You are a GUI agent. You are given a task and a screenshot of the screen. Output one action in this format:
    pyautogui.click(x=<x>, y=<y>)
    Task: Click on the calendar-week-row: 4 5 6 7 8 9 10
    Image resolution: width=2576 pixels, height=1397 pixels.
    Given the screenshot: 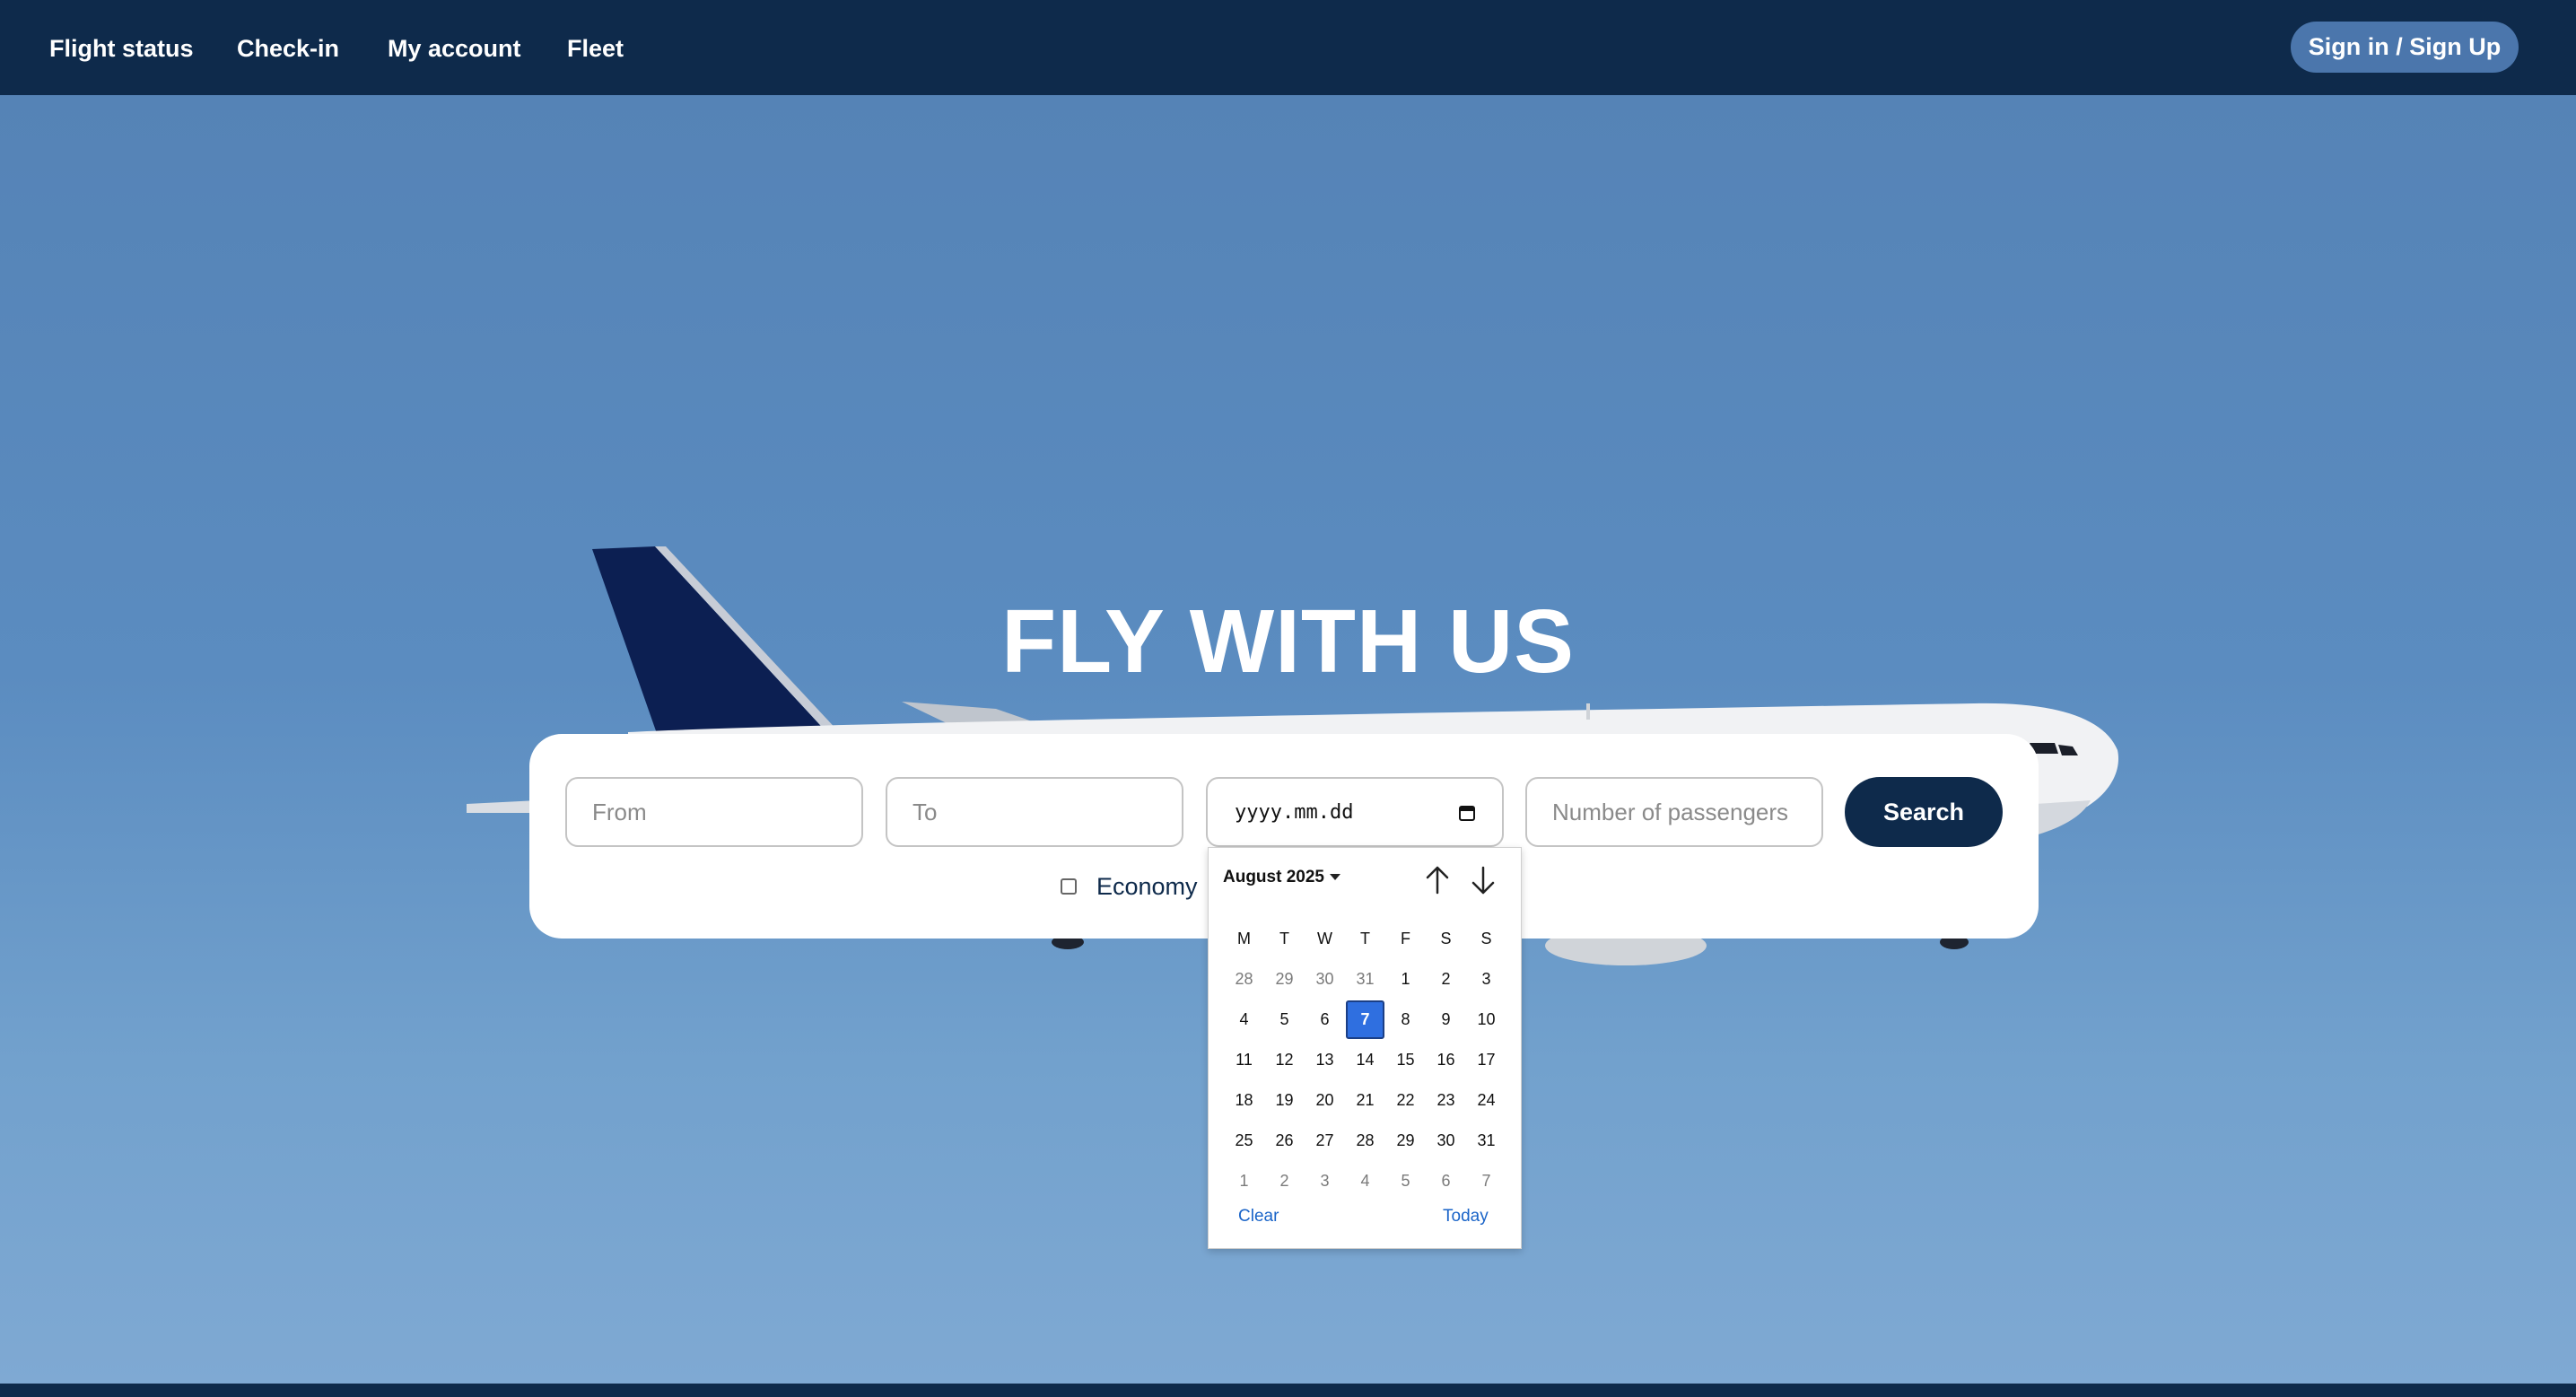 What is the action you would take?
    pyautogui.click(x=1365, y=1020)
    